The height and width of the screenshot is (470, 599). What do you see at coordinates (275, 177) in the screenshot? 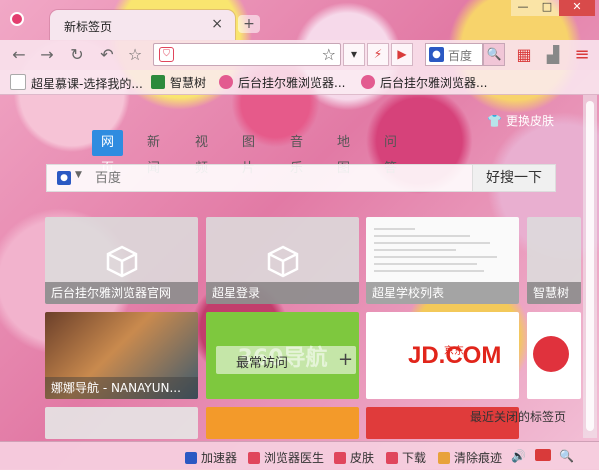
I see `main-search-input` at bounding box center [275, 177].